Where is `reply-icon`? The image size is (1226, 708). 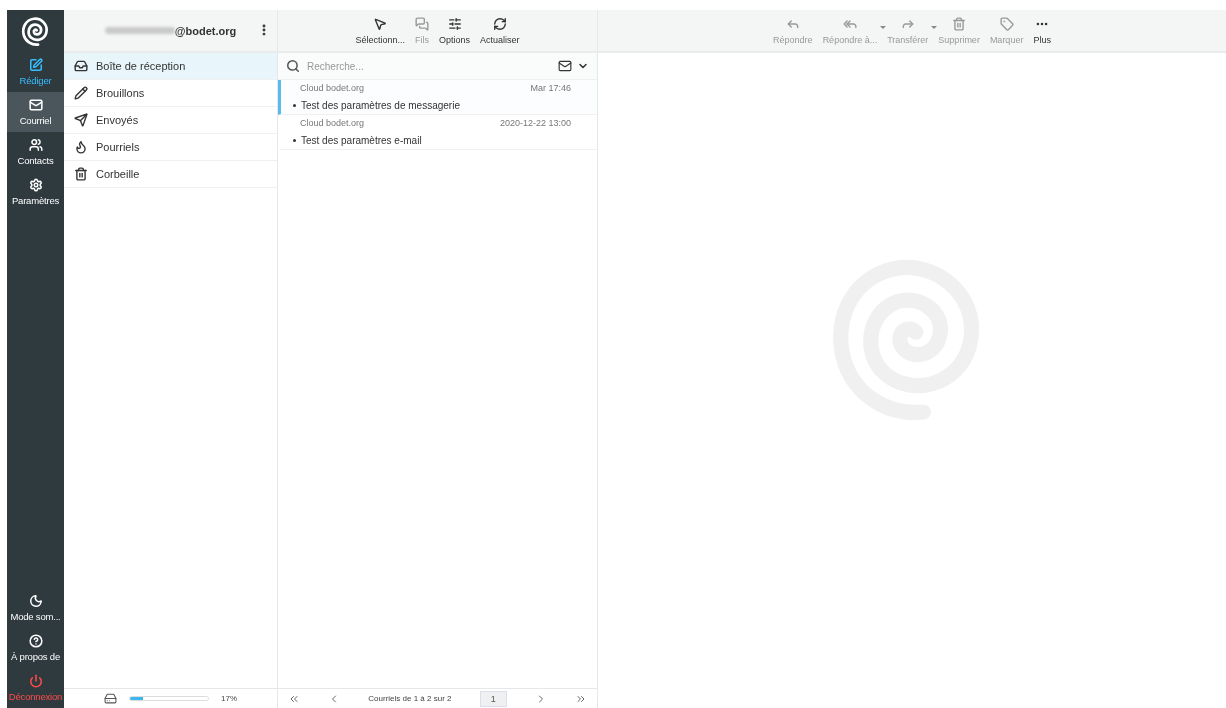 reply-icon is located at coordinates (792, 24).